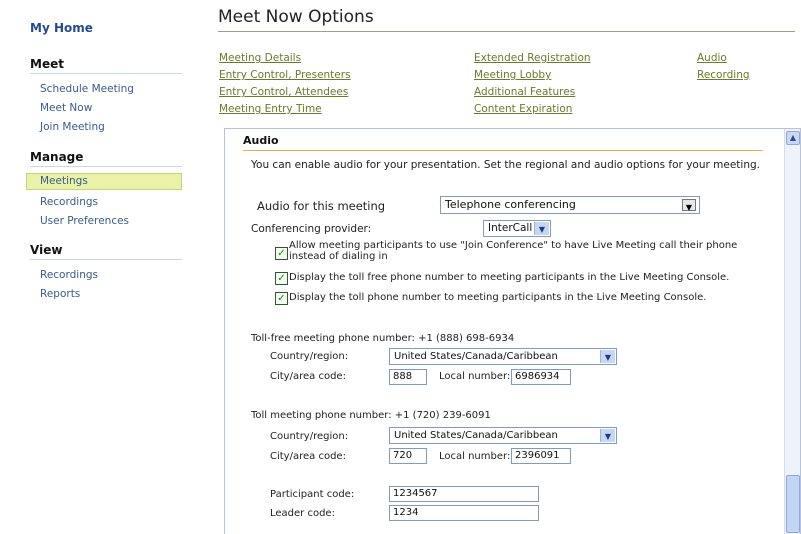 This screenshot has width=801, height=534. What do you see at coordinates (309, 436) in the screenshot?
I see `toll-country-label: Country/region:` at bounding box center [309, 436].